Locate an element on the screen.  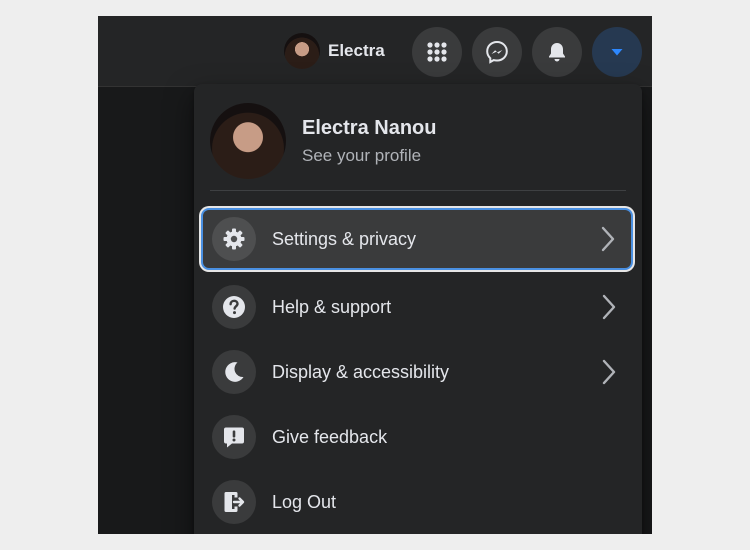
account-button is located at coordinates (617, 52).